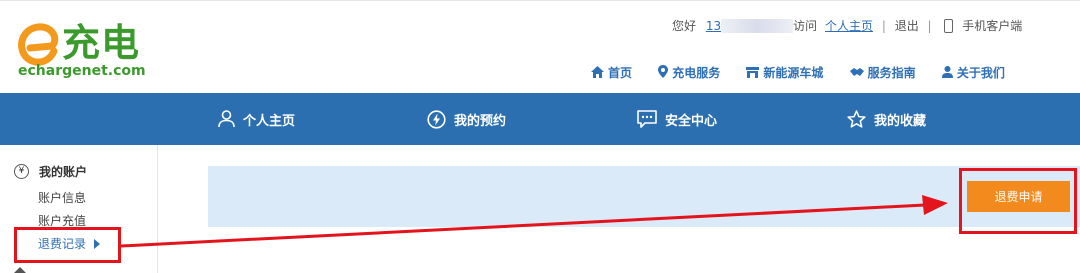  Describe the element at coordinates (534, 221) in the screenshot. I see `annotation-arrow-icon` at that location.